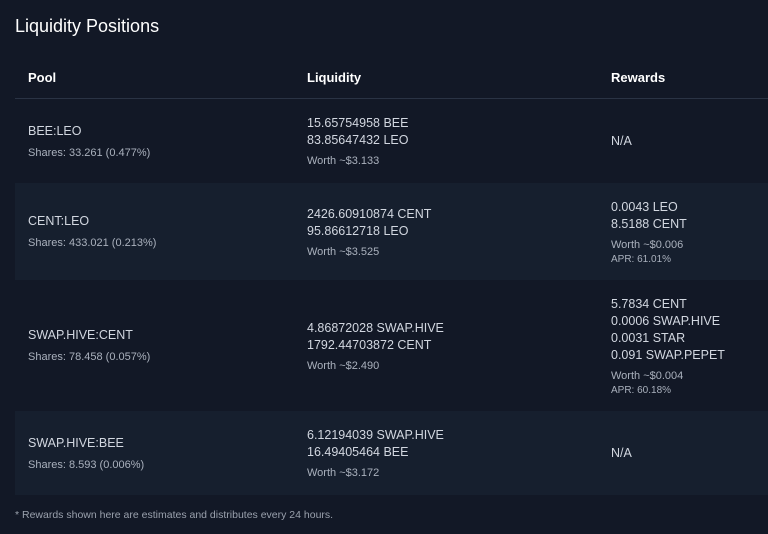  What do you see at coordinates (80, 335) in the screenshot?
I see `pool-name: SWAP.HIVE:CENT` at bounding box center [80, 335].